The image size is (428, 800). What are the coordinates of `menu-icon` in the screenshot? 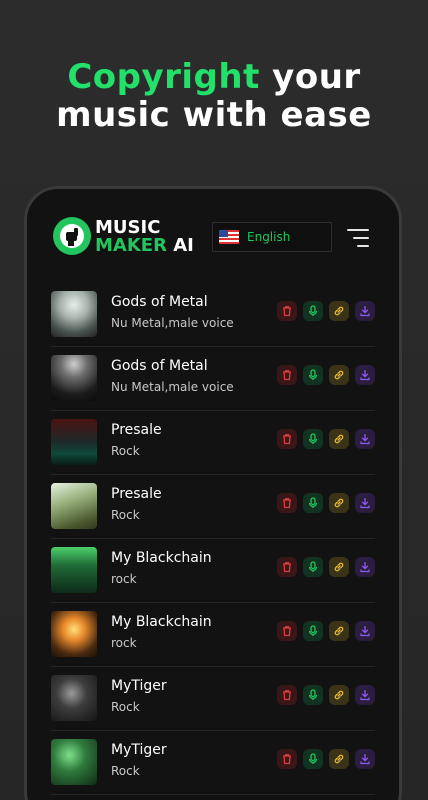 It's located at (357, 238).